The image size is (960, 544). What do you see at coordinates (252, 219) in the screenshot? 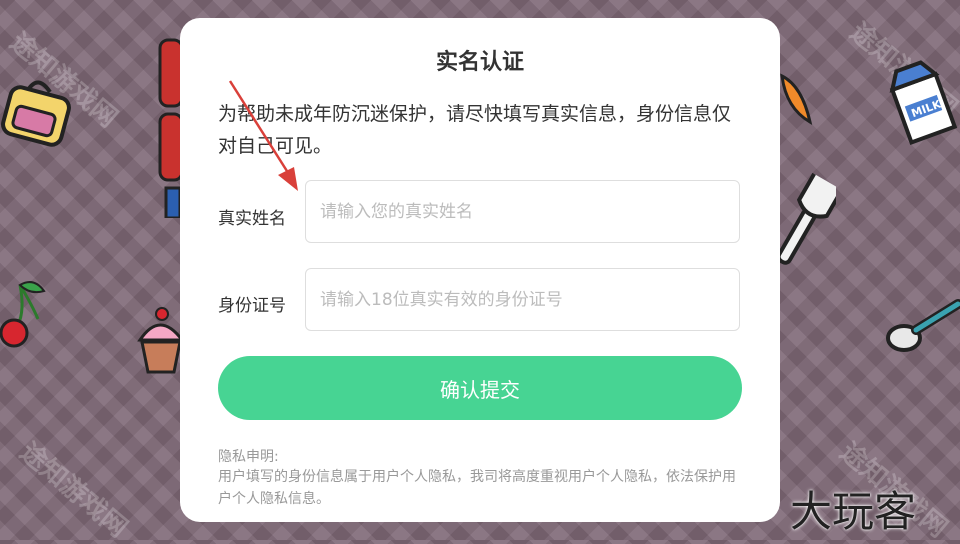
I see `real-name-label: 真实姓名` at bounding box center [252, 219].